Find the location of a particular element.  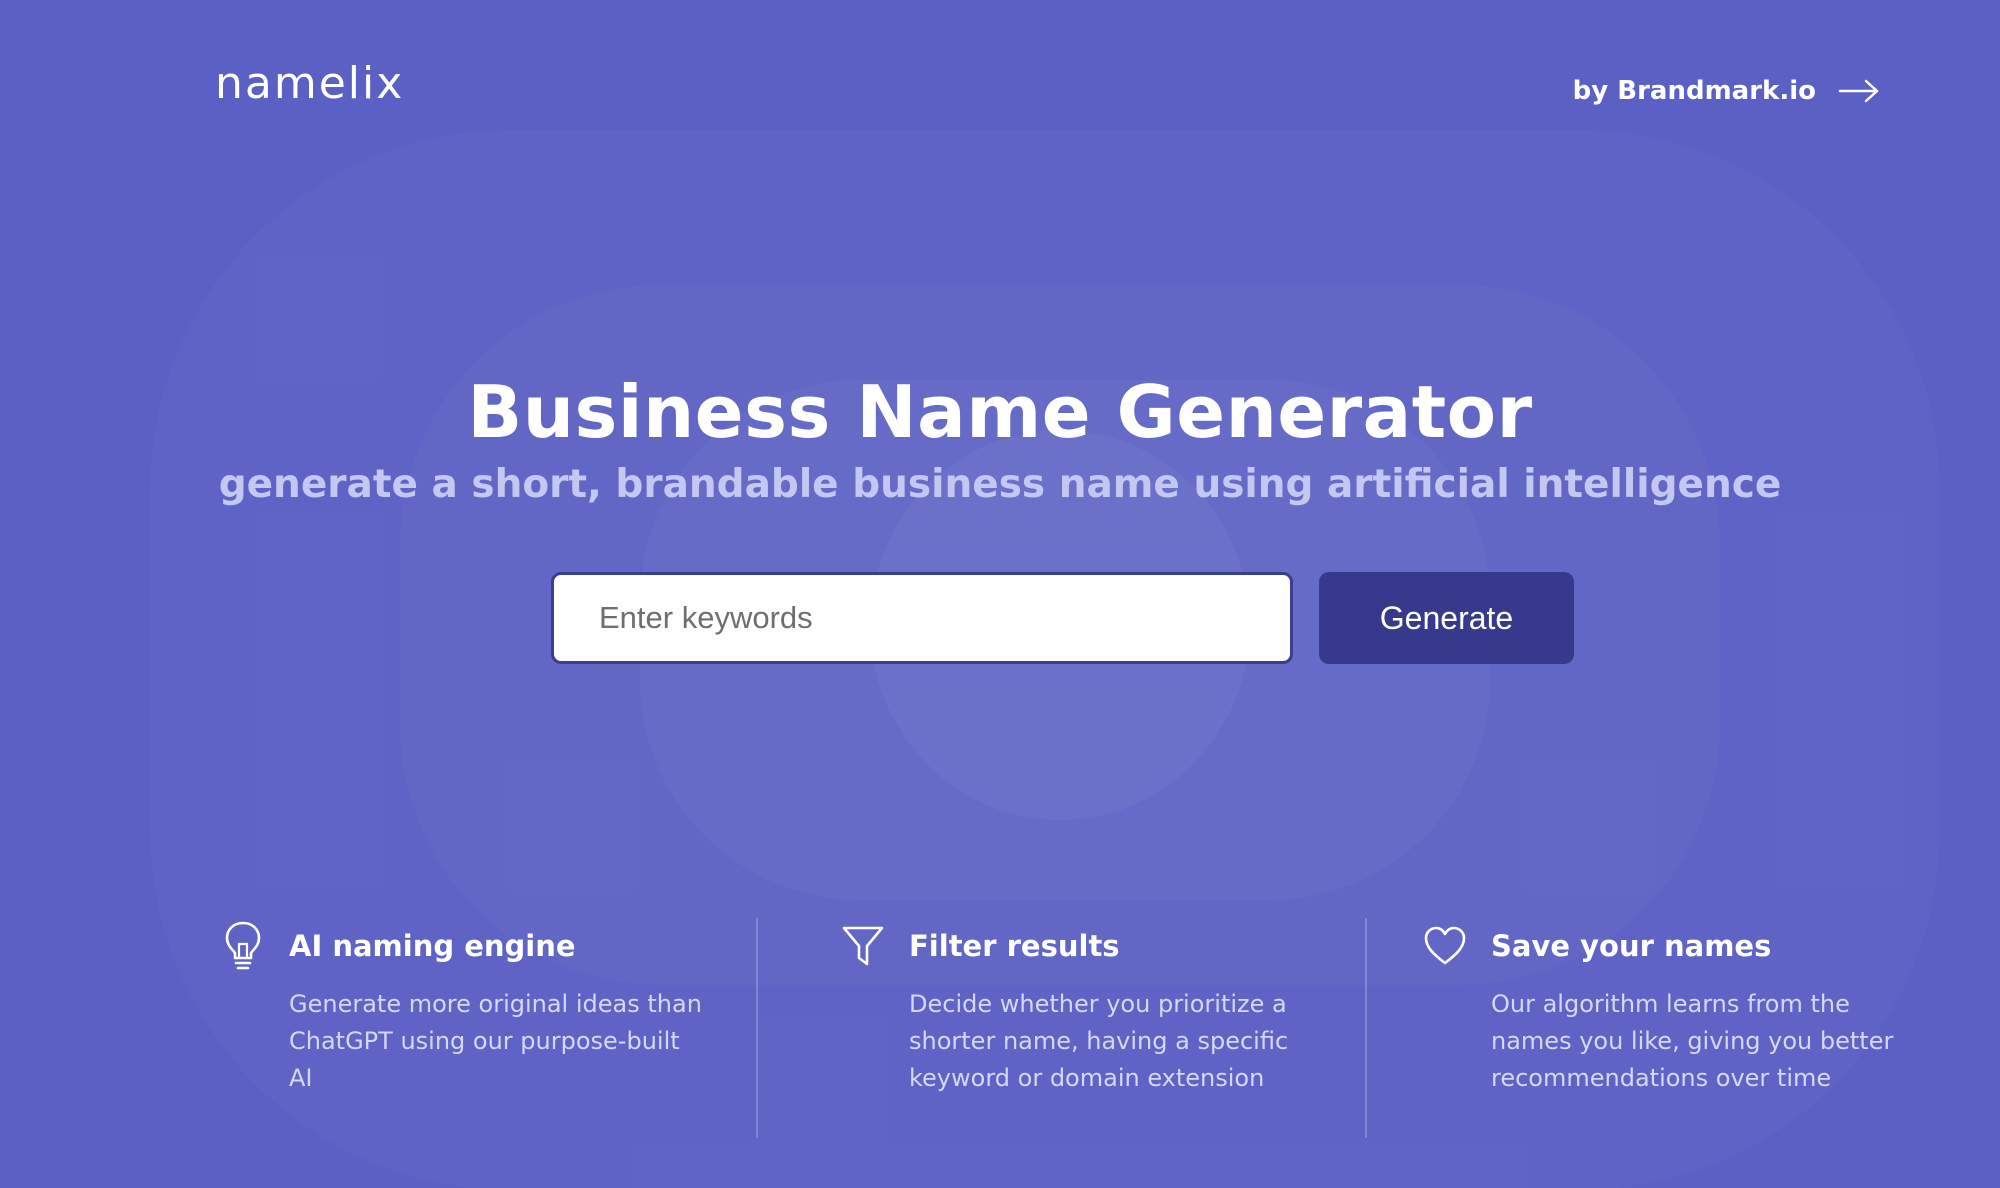

lightbulb-icon is located at coordinates (243, 946).